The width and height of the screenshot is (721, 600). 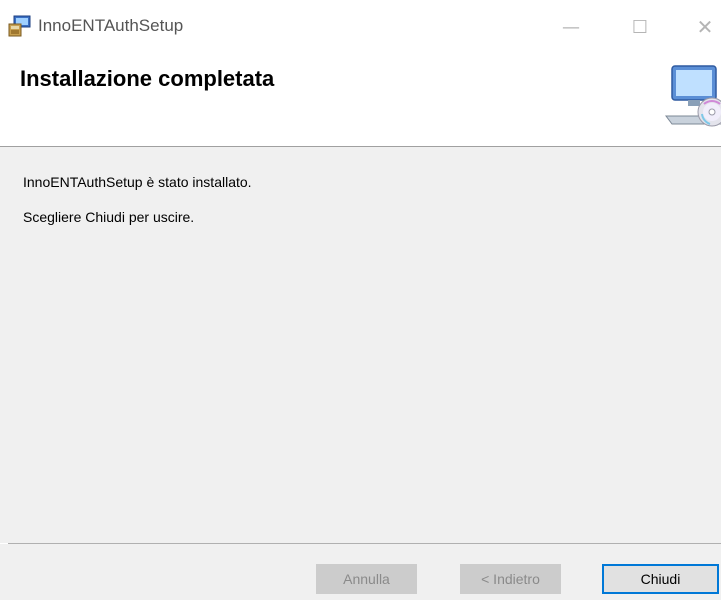 What do you see at coordinates (147, 78) in the screenshot?
I see `page-heading: Installazione completata` at bounding box center [147, 78].